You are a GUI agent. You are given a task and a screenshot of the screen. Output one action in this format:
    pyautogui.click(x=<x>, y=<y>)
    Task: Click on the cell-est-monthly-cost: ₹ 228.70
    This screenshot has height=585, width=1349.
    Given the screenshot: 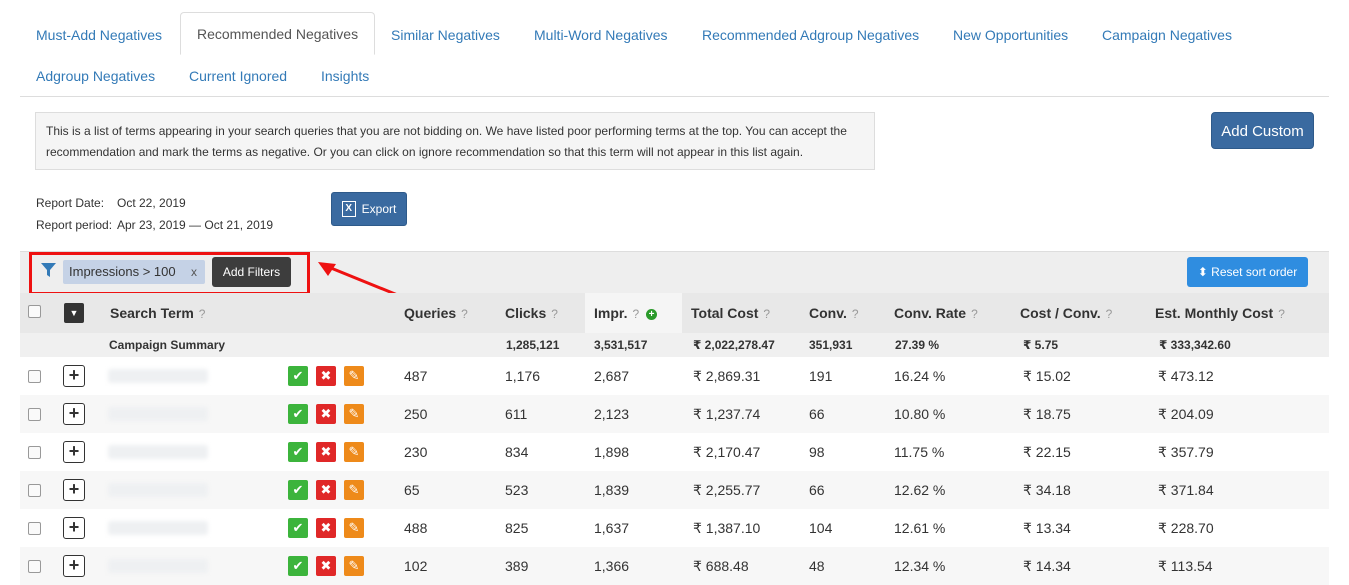 What is the action you would take?
    pyautogui.click(x=1186, y=528)
    